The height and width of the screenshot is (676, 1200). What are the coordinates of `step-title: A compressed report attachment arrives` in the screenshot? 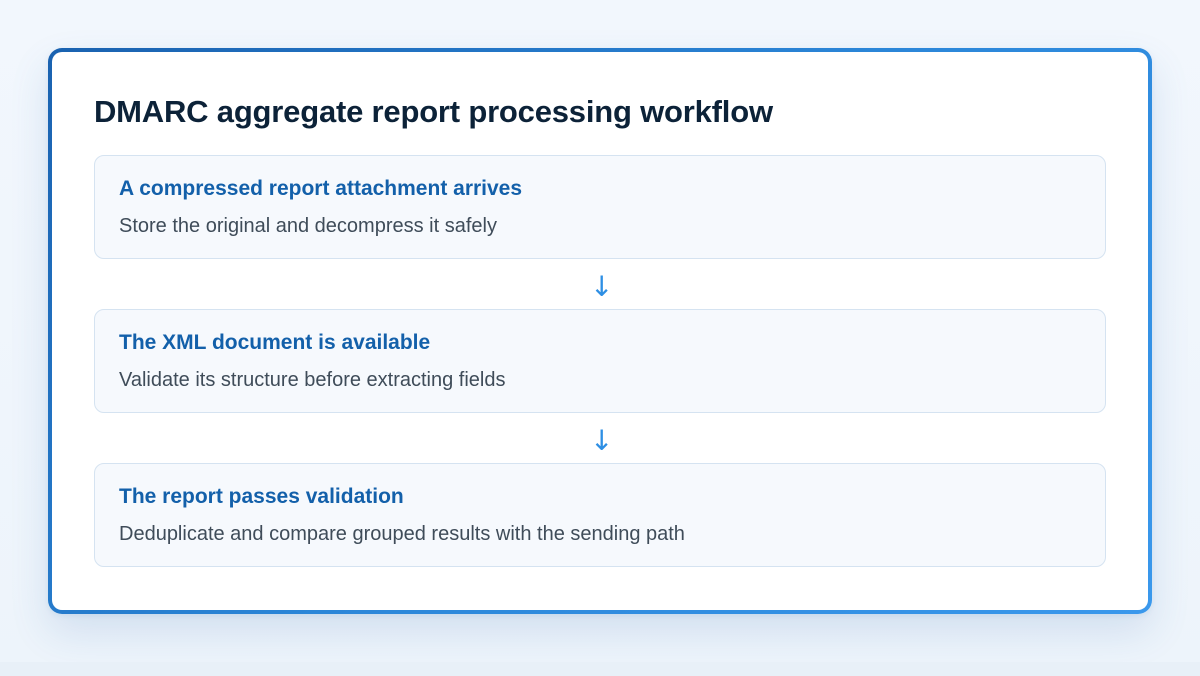 It's located at (321, 188).